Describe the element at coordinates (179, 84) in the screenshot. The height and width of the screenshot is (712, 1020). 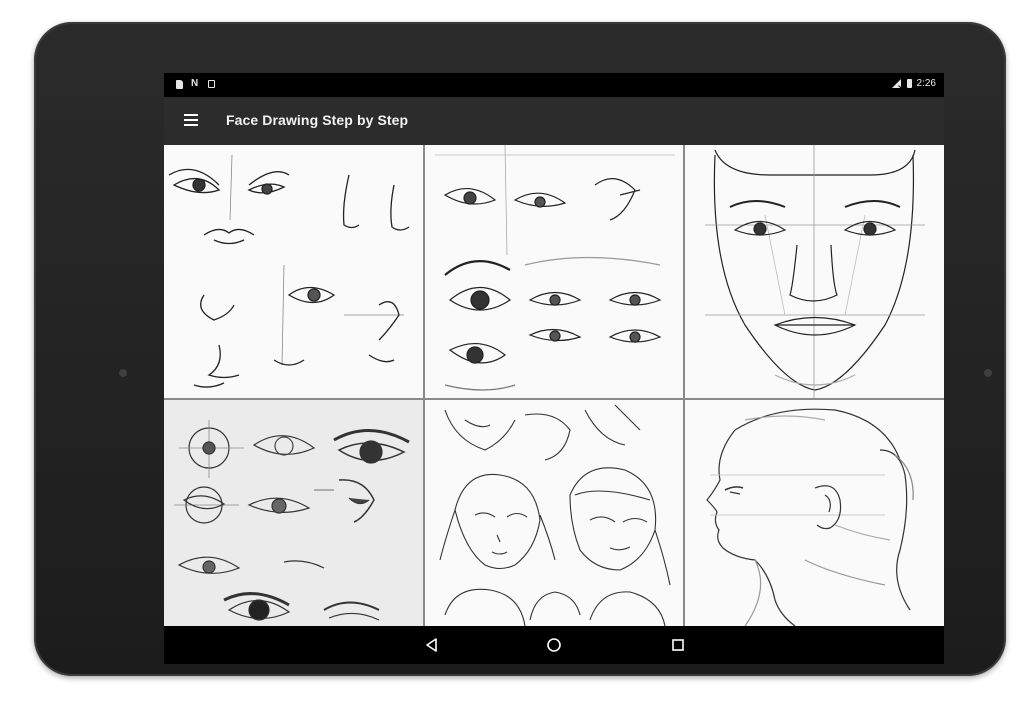
I see `sd-card-icon` at that location.